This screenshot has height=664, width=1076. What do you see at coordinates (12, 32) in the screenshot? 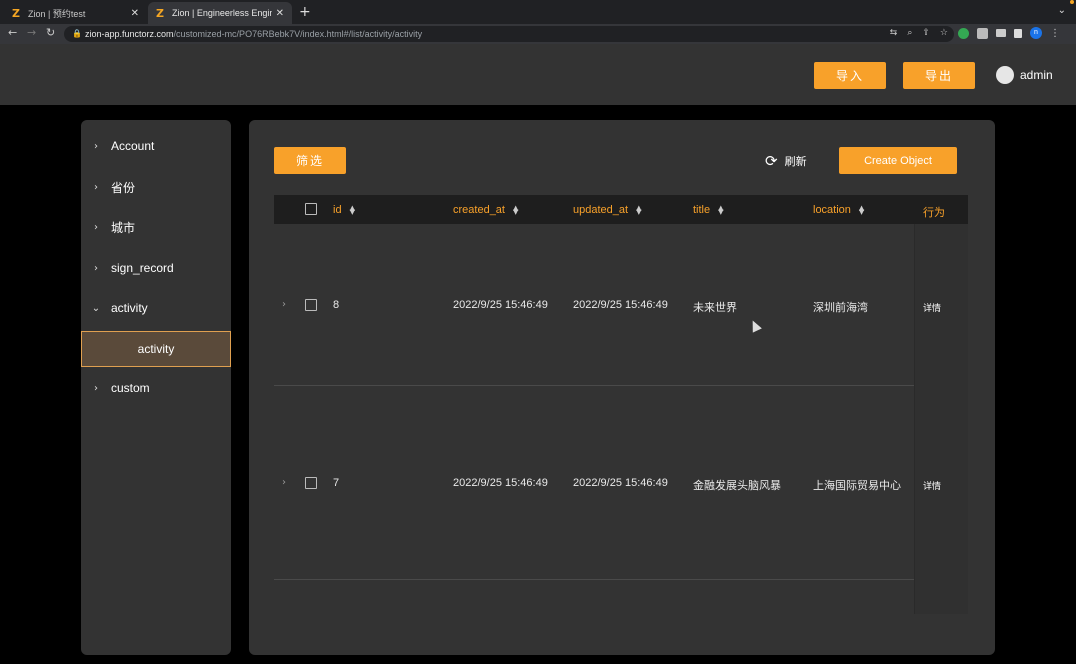
I see `back-icon: ←` at bounding box center [12, 32].